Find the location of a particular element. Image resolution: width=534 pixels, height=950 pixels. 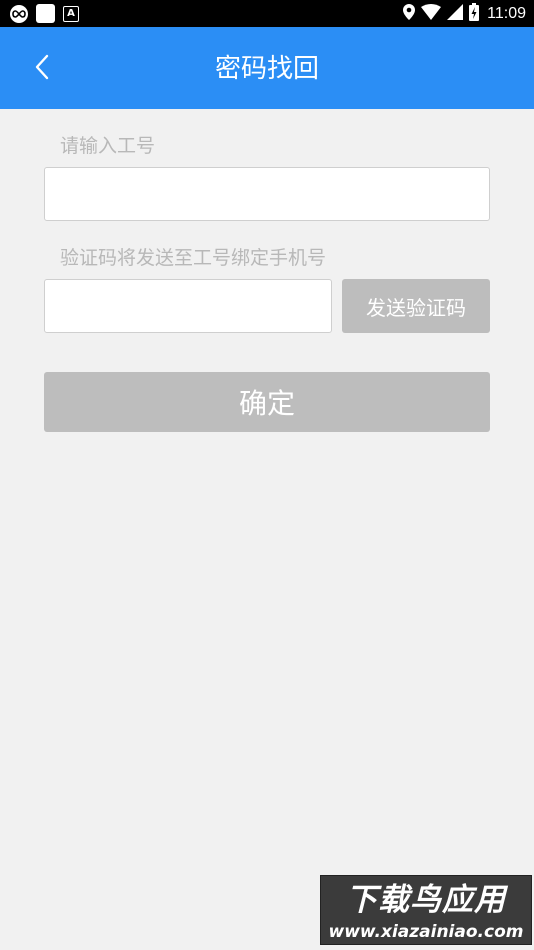

verification-code-input is located at coordinates (188, 306).